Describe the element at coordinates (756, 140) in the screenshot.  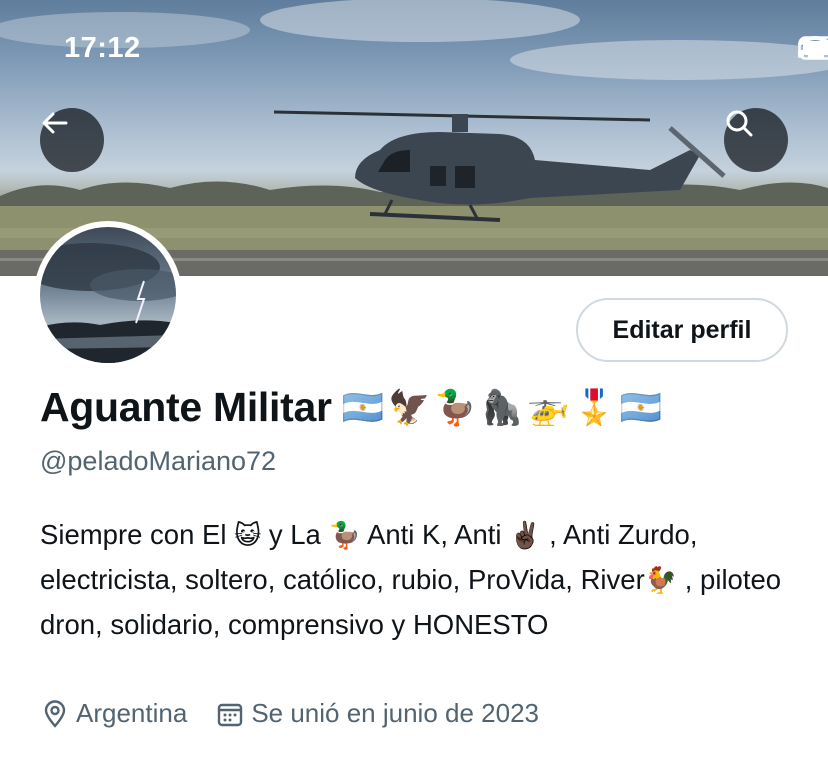
I see `search-button` at that location.